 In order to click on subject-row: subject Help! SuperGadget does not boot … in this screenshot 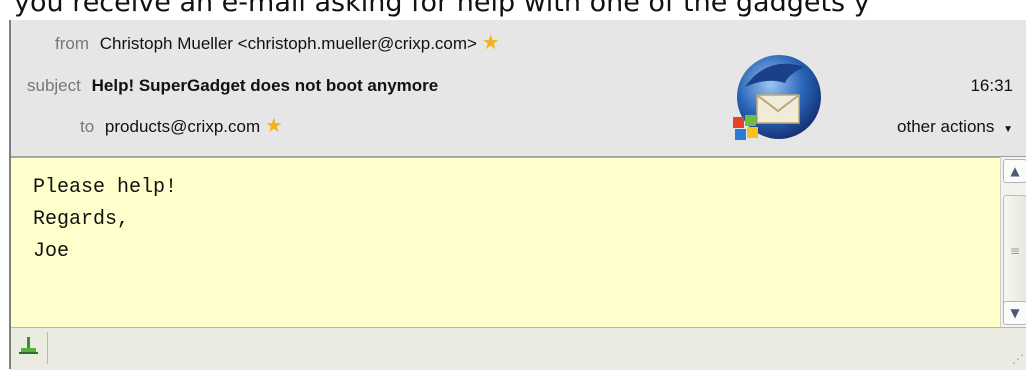, I will do `click(232, 86)`.